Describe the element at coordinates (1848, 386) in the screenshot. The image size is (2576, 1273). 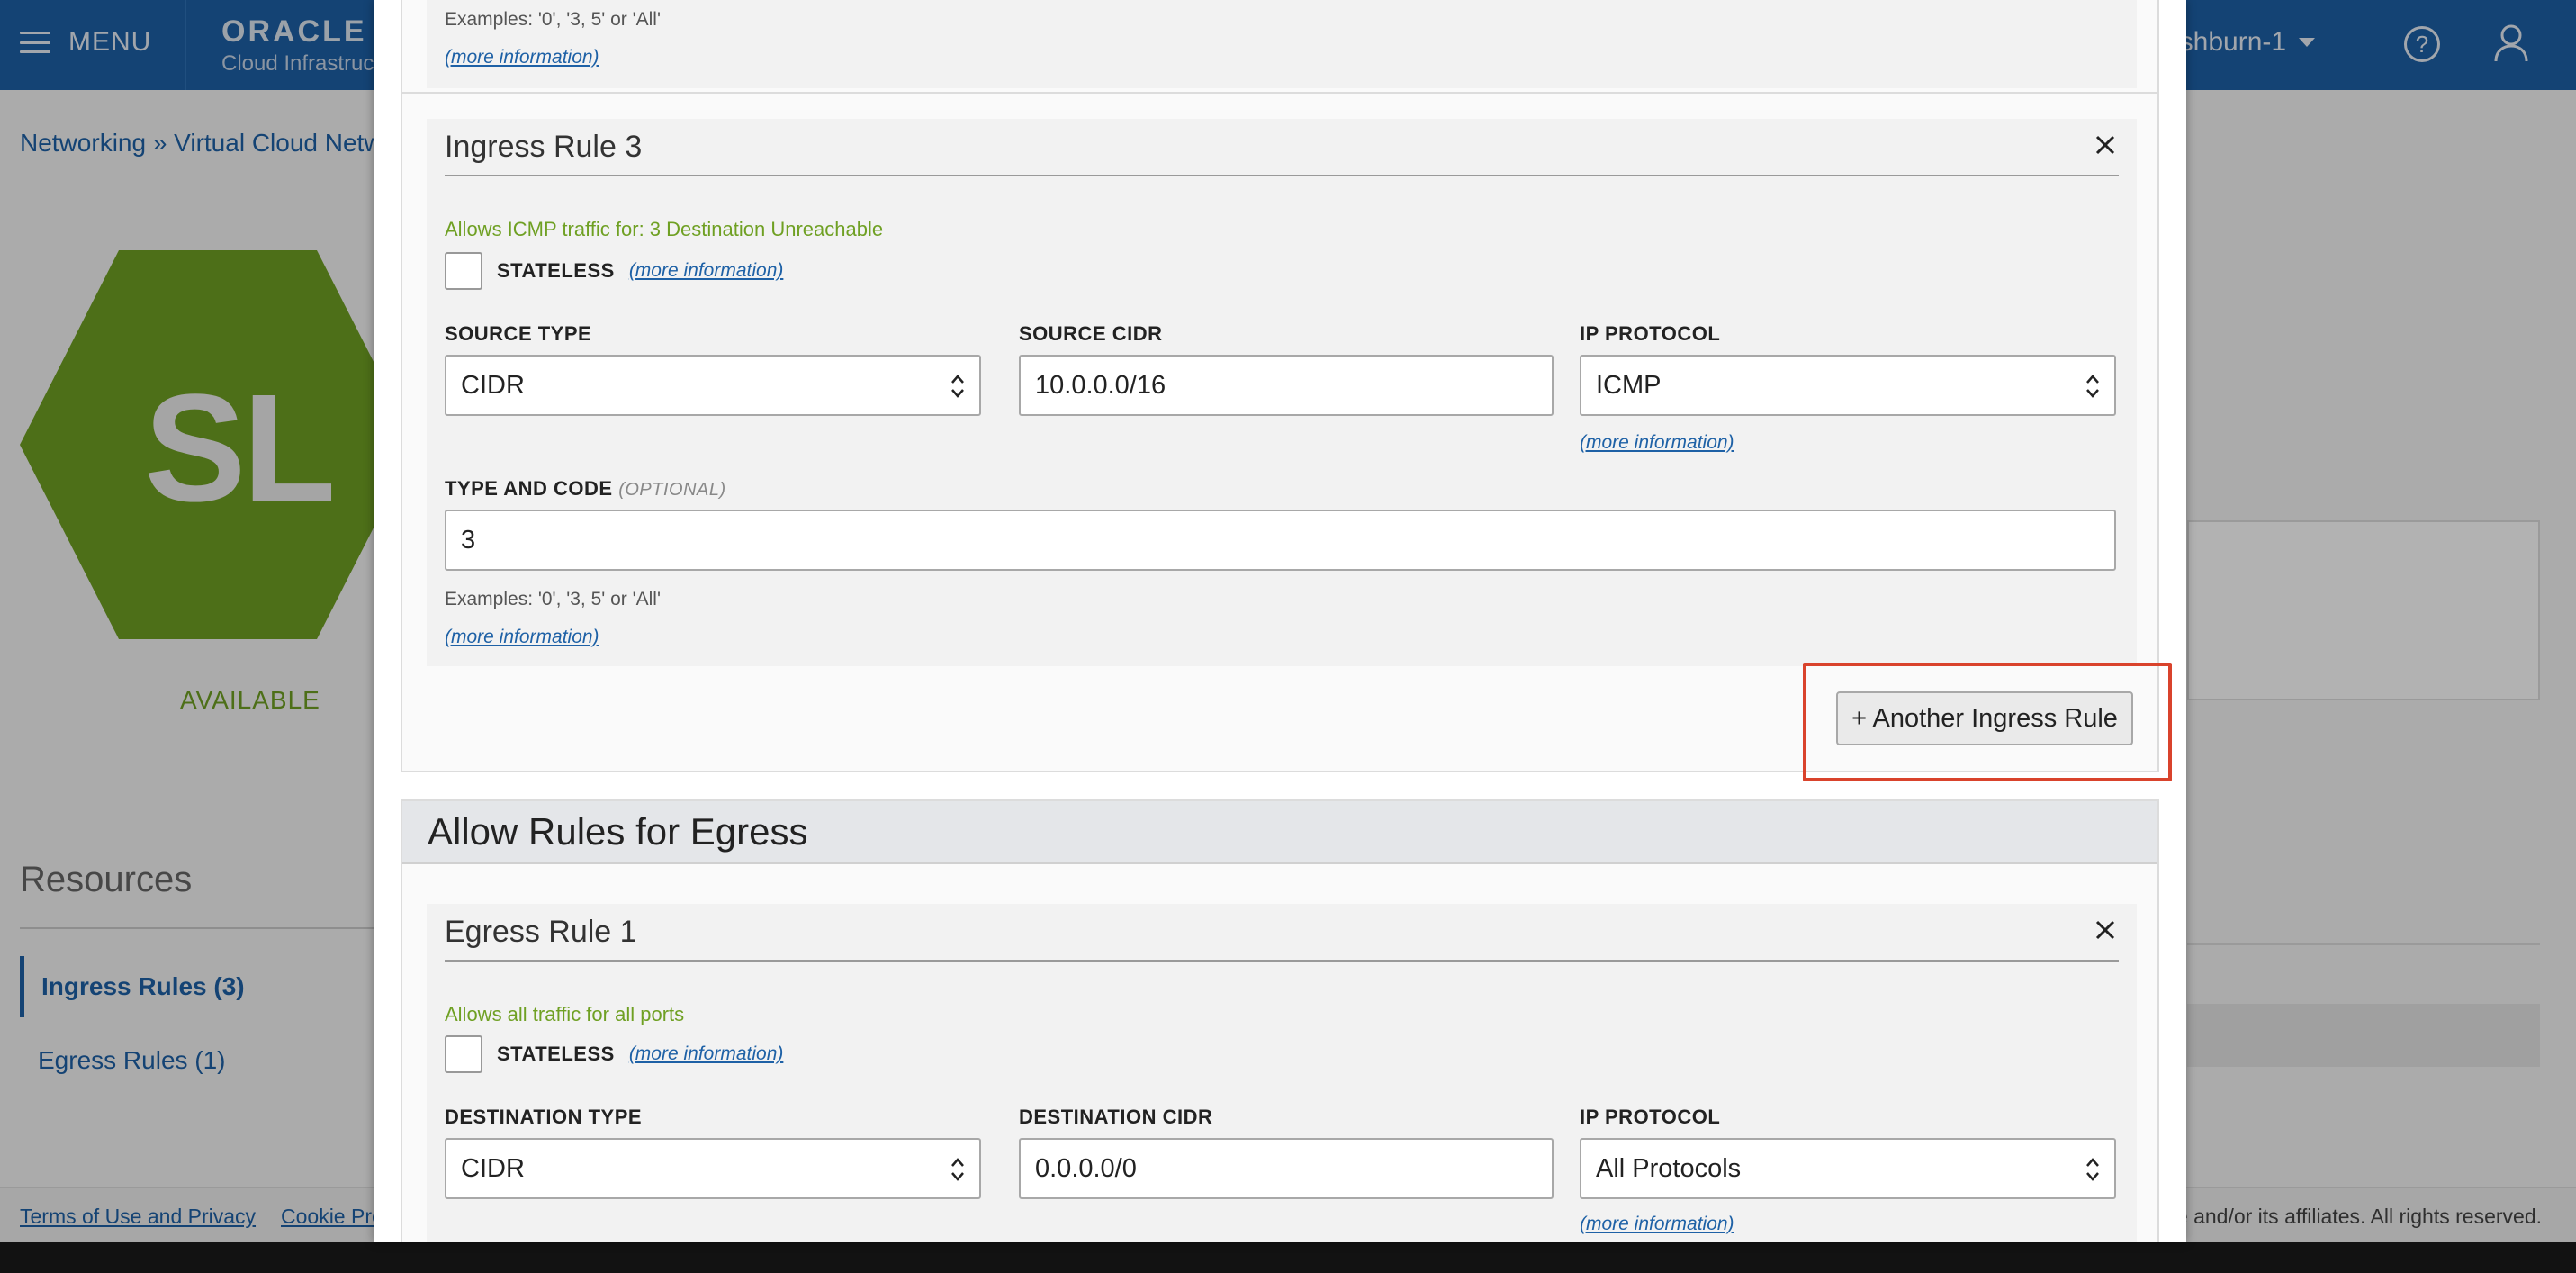
I see `ip-protocol-select: ICMP` at that location.